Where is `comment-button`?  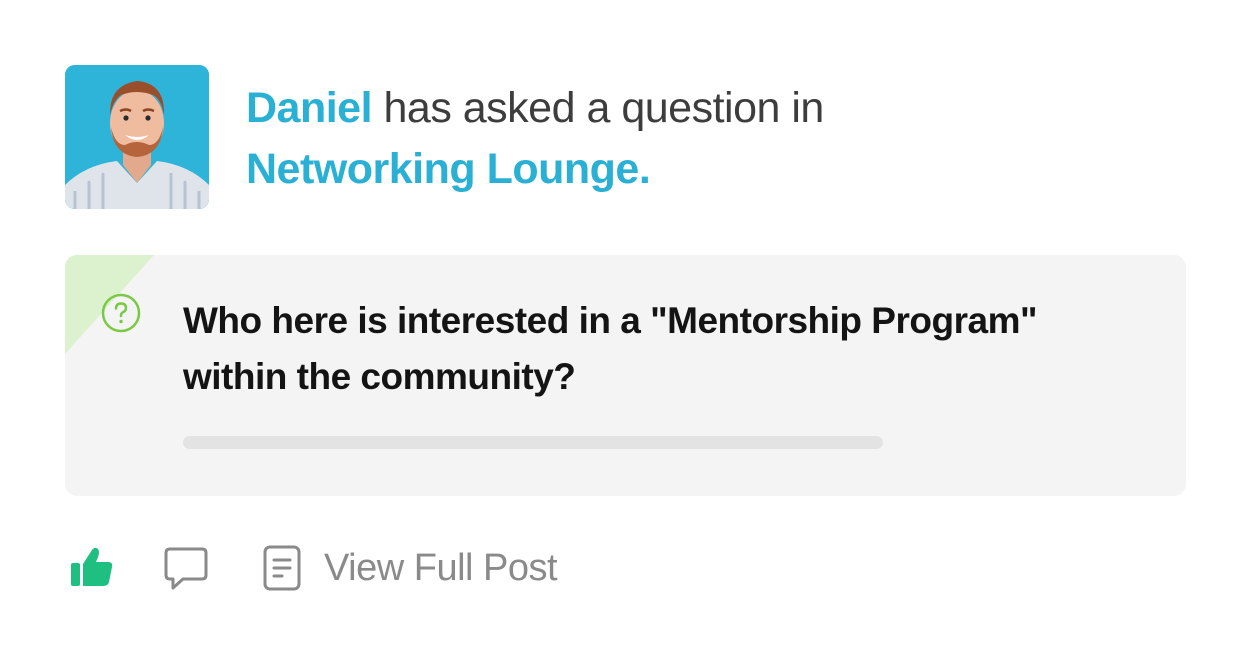
comment-button is located at coordinates (186, 569).